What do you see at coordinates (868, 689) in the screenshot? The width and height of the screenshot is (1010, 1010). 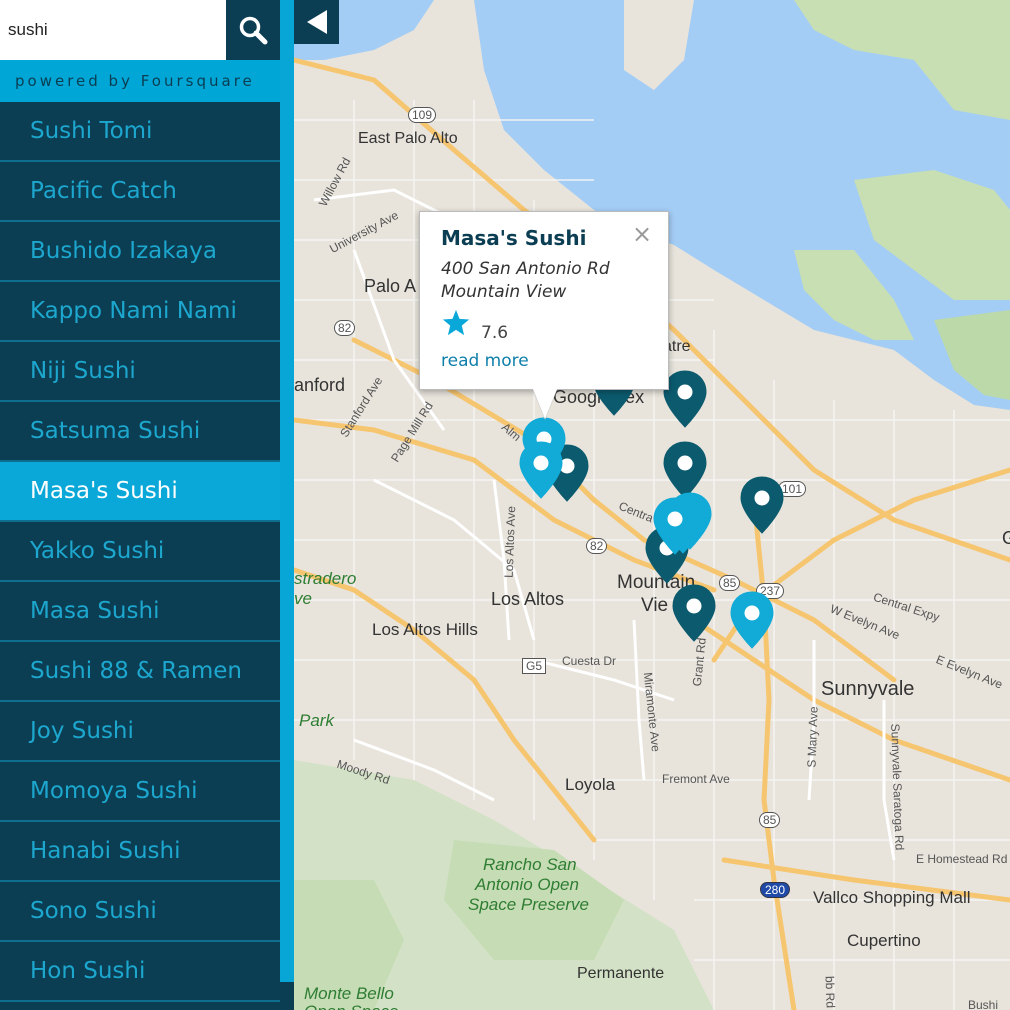 I see `map-label-sunnyvale: Sunnyvale` at bounding box center [868, 689].